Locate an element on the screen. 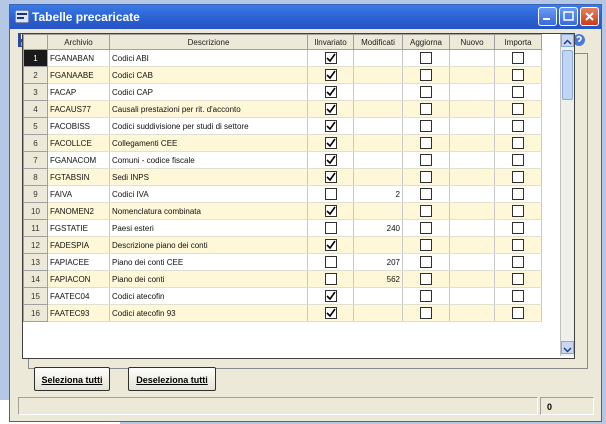 The width and height of the screenshot is (606, 424). row-number: 2 is located at coordinates (35, 75).